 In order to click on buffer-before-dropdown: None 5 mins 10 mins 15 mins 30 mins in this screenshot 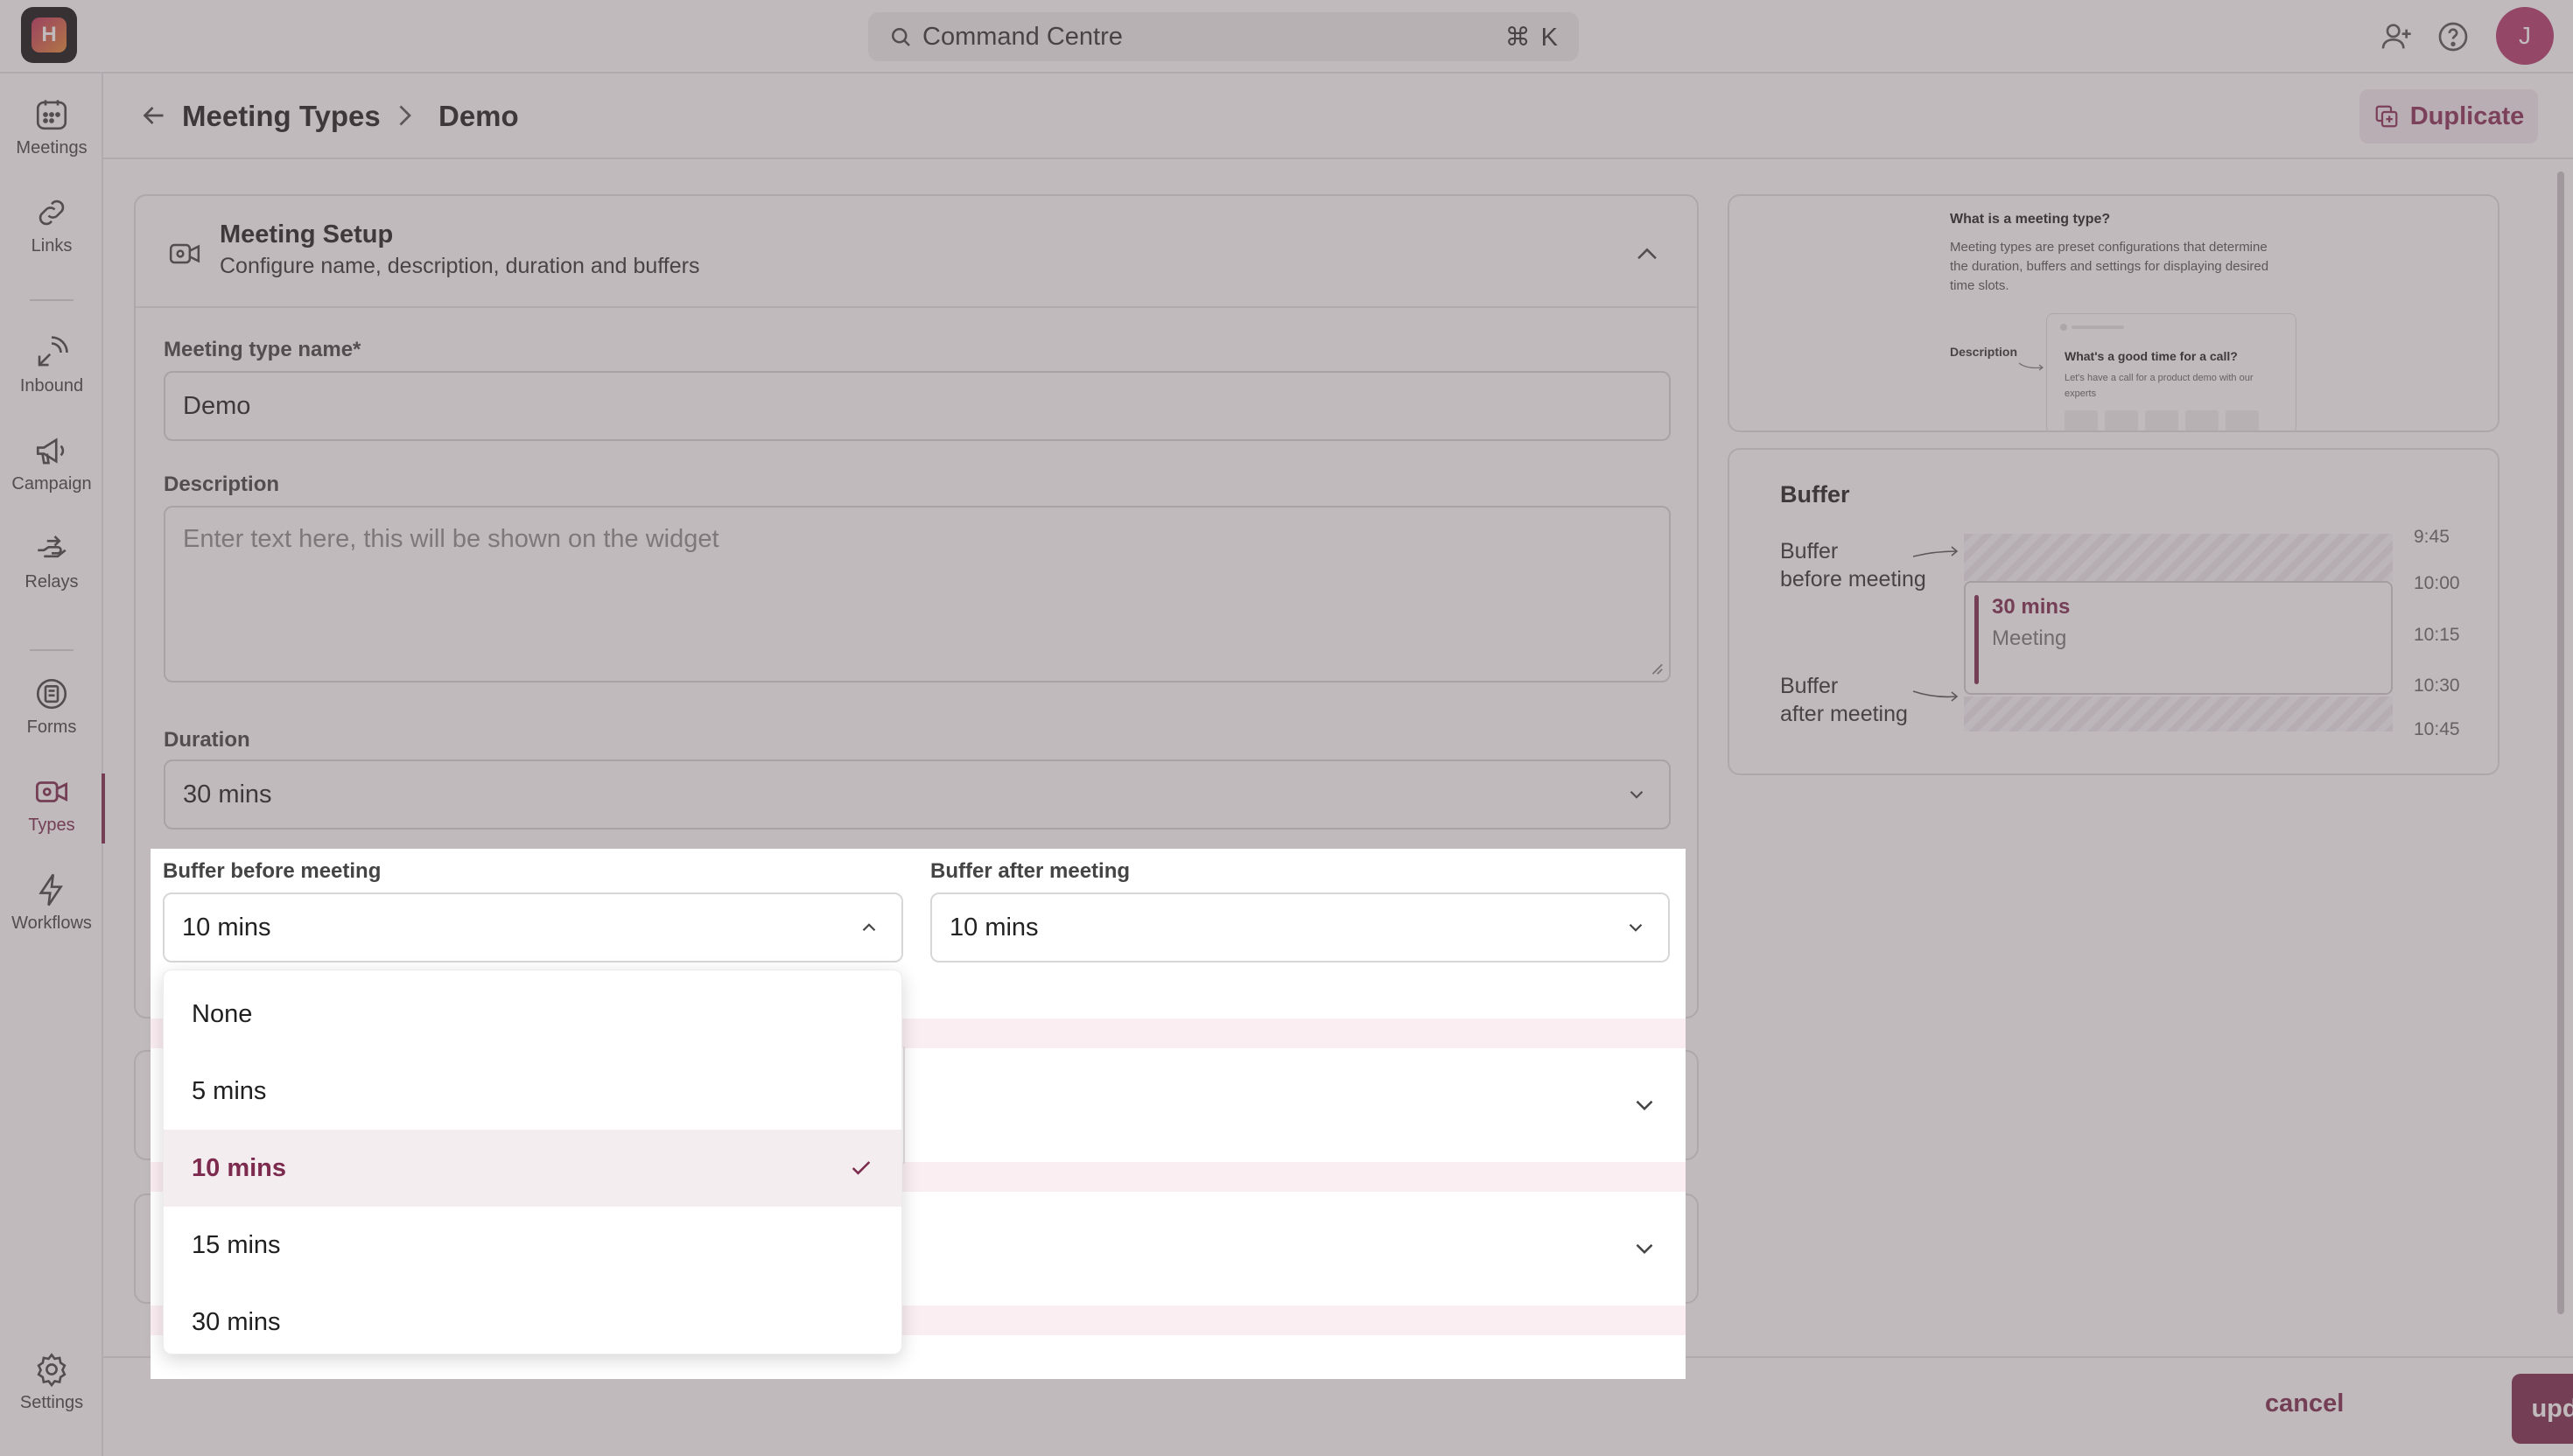, I will do `click(532, 1162)`.